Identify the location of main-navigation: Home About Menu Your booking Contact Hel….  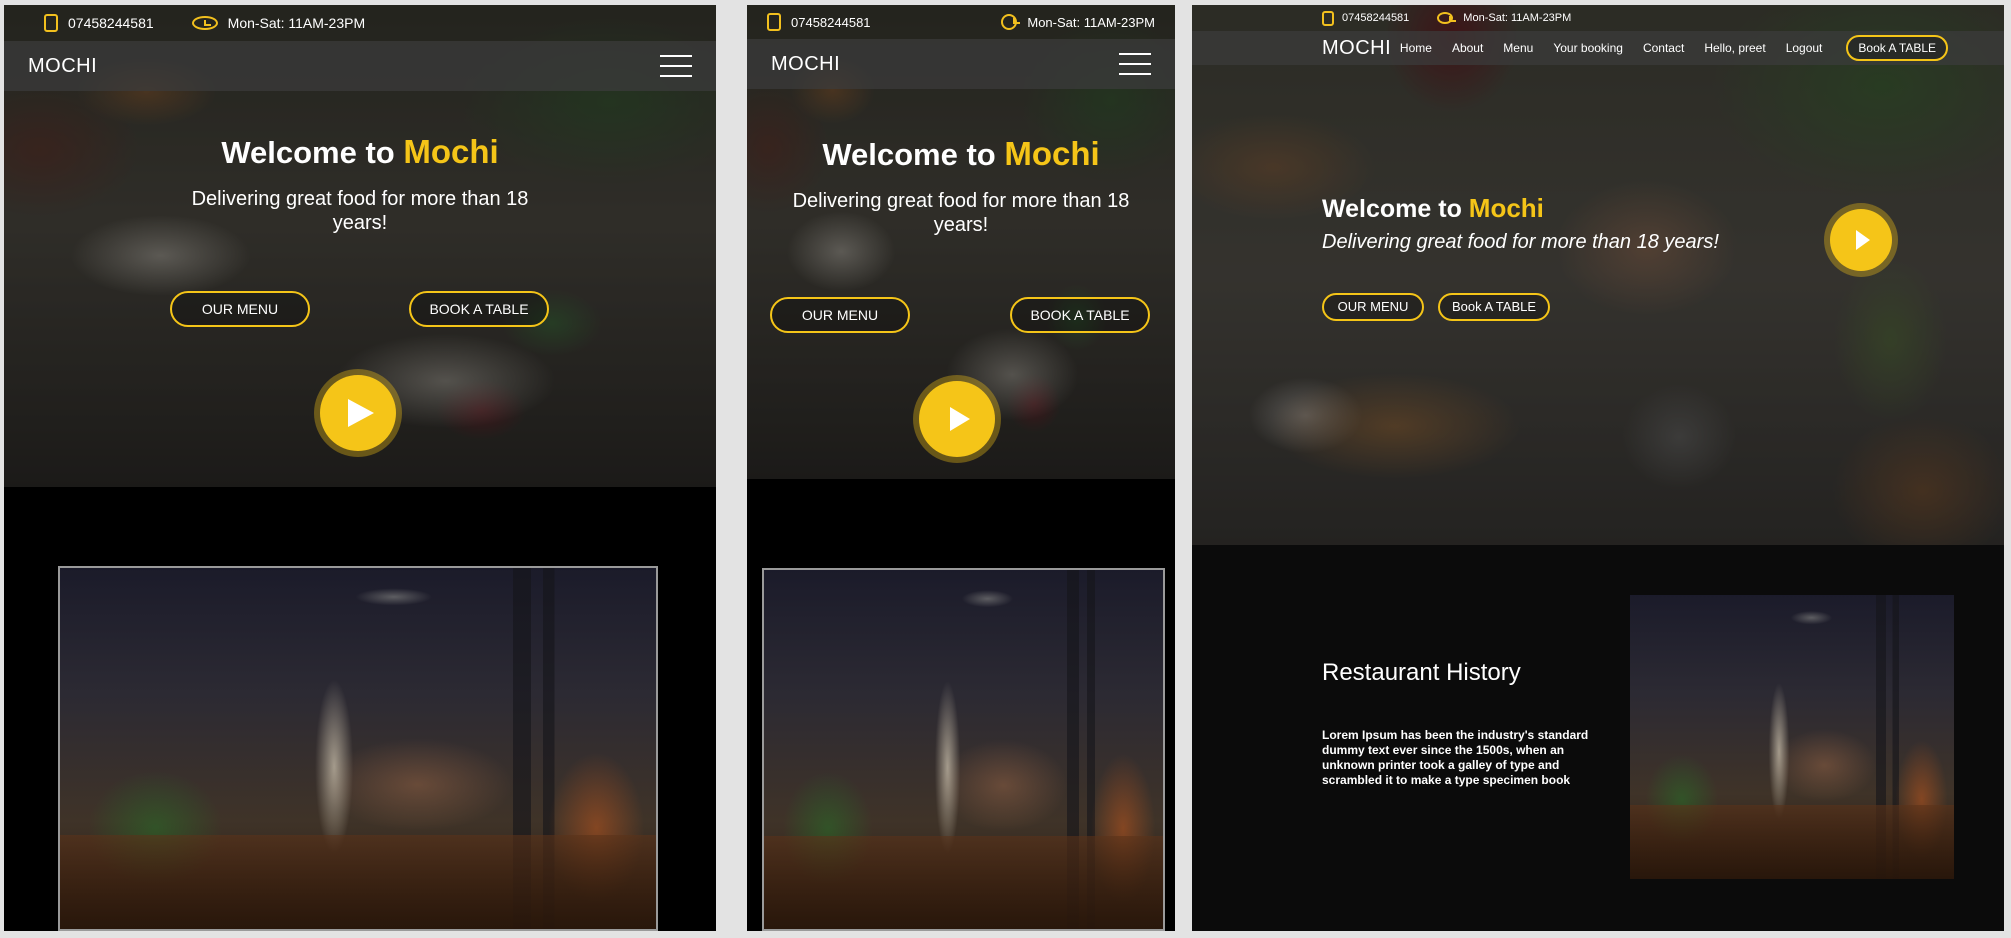
(1674, 48).